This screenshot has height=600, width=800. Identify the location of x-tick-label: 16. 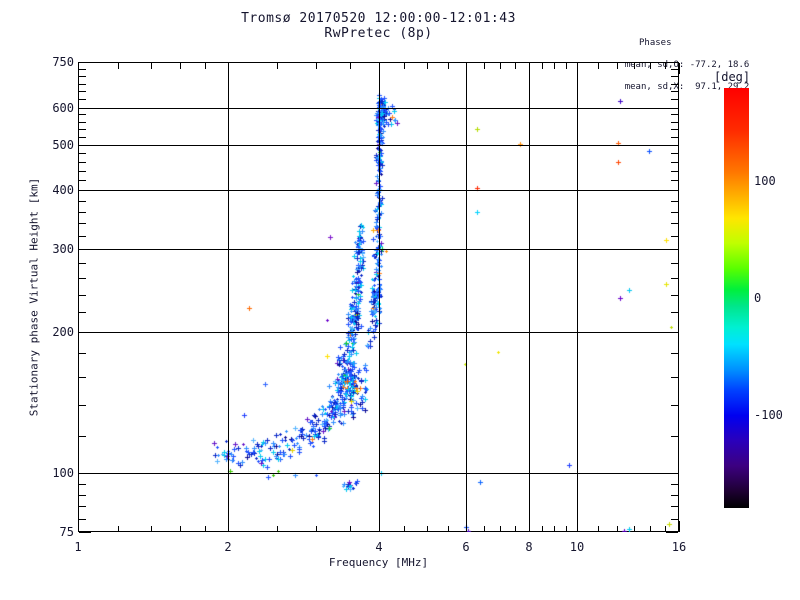
(679, 547).